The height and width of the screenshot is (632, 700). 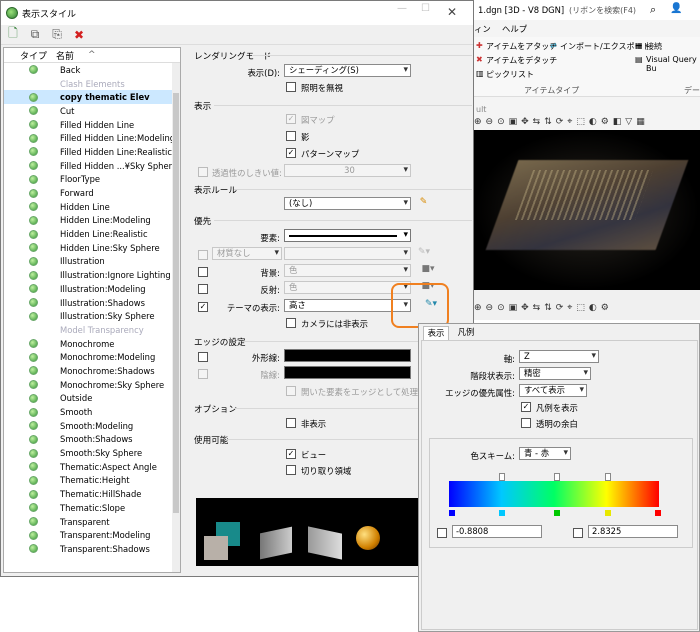 What do you see at coordinates (247, 253) in the screenshot?
I see `material-select: 材質なし` at bounding box center [247, 253].